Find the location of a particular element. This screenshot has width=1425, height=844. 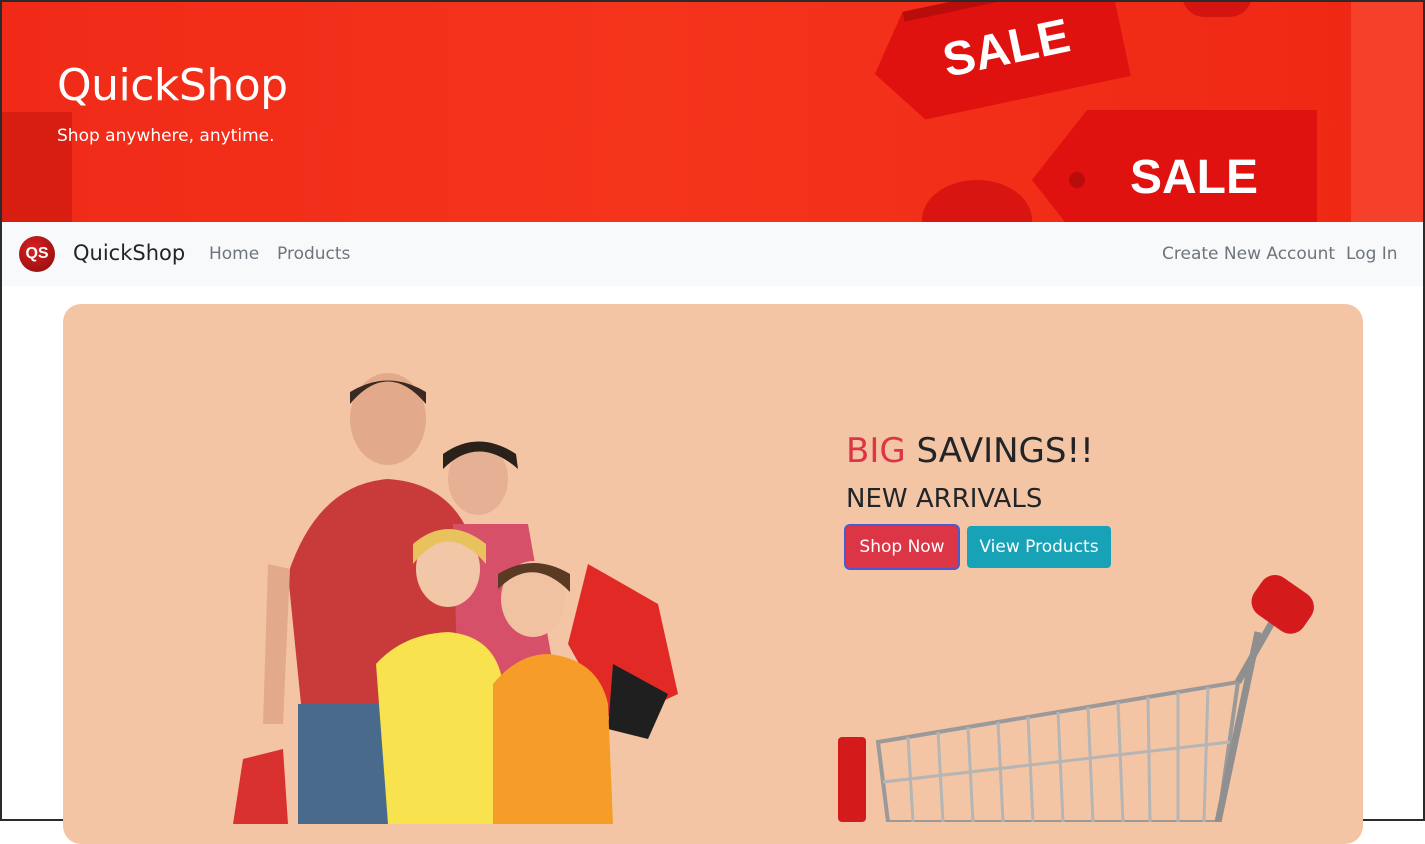

nav-link-create-account: Create New Account is located at coordinates (1248, 254).